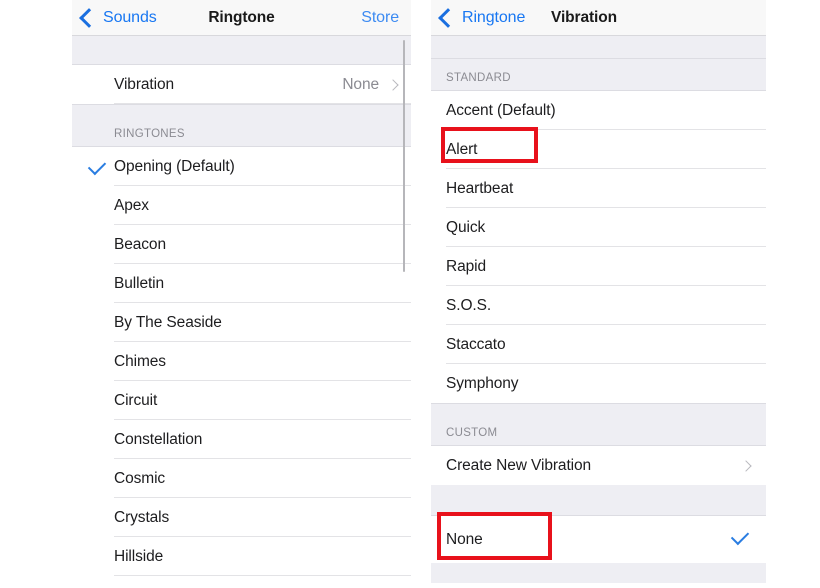  What do you see at coordinates (360, 84) in the screenshot?
I see `row-vibration-value: None` at bounding box center [360, 84].